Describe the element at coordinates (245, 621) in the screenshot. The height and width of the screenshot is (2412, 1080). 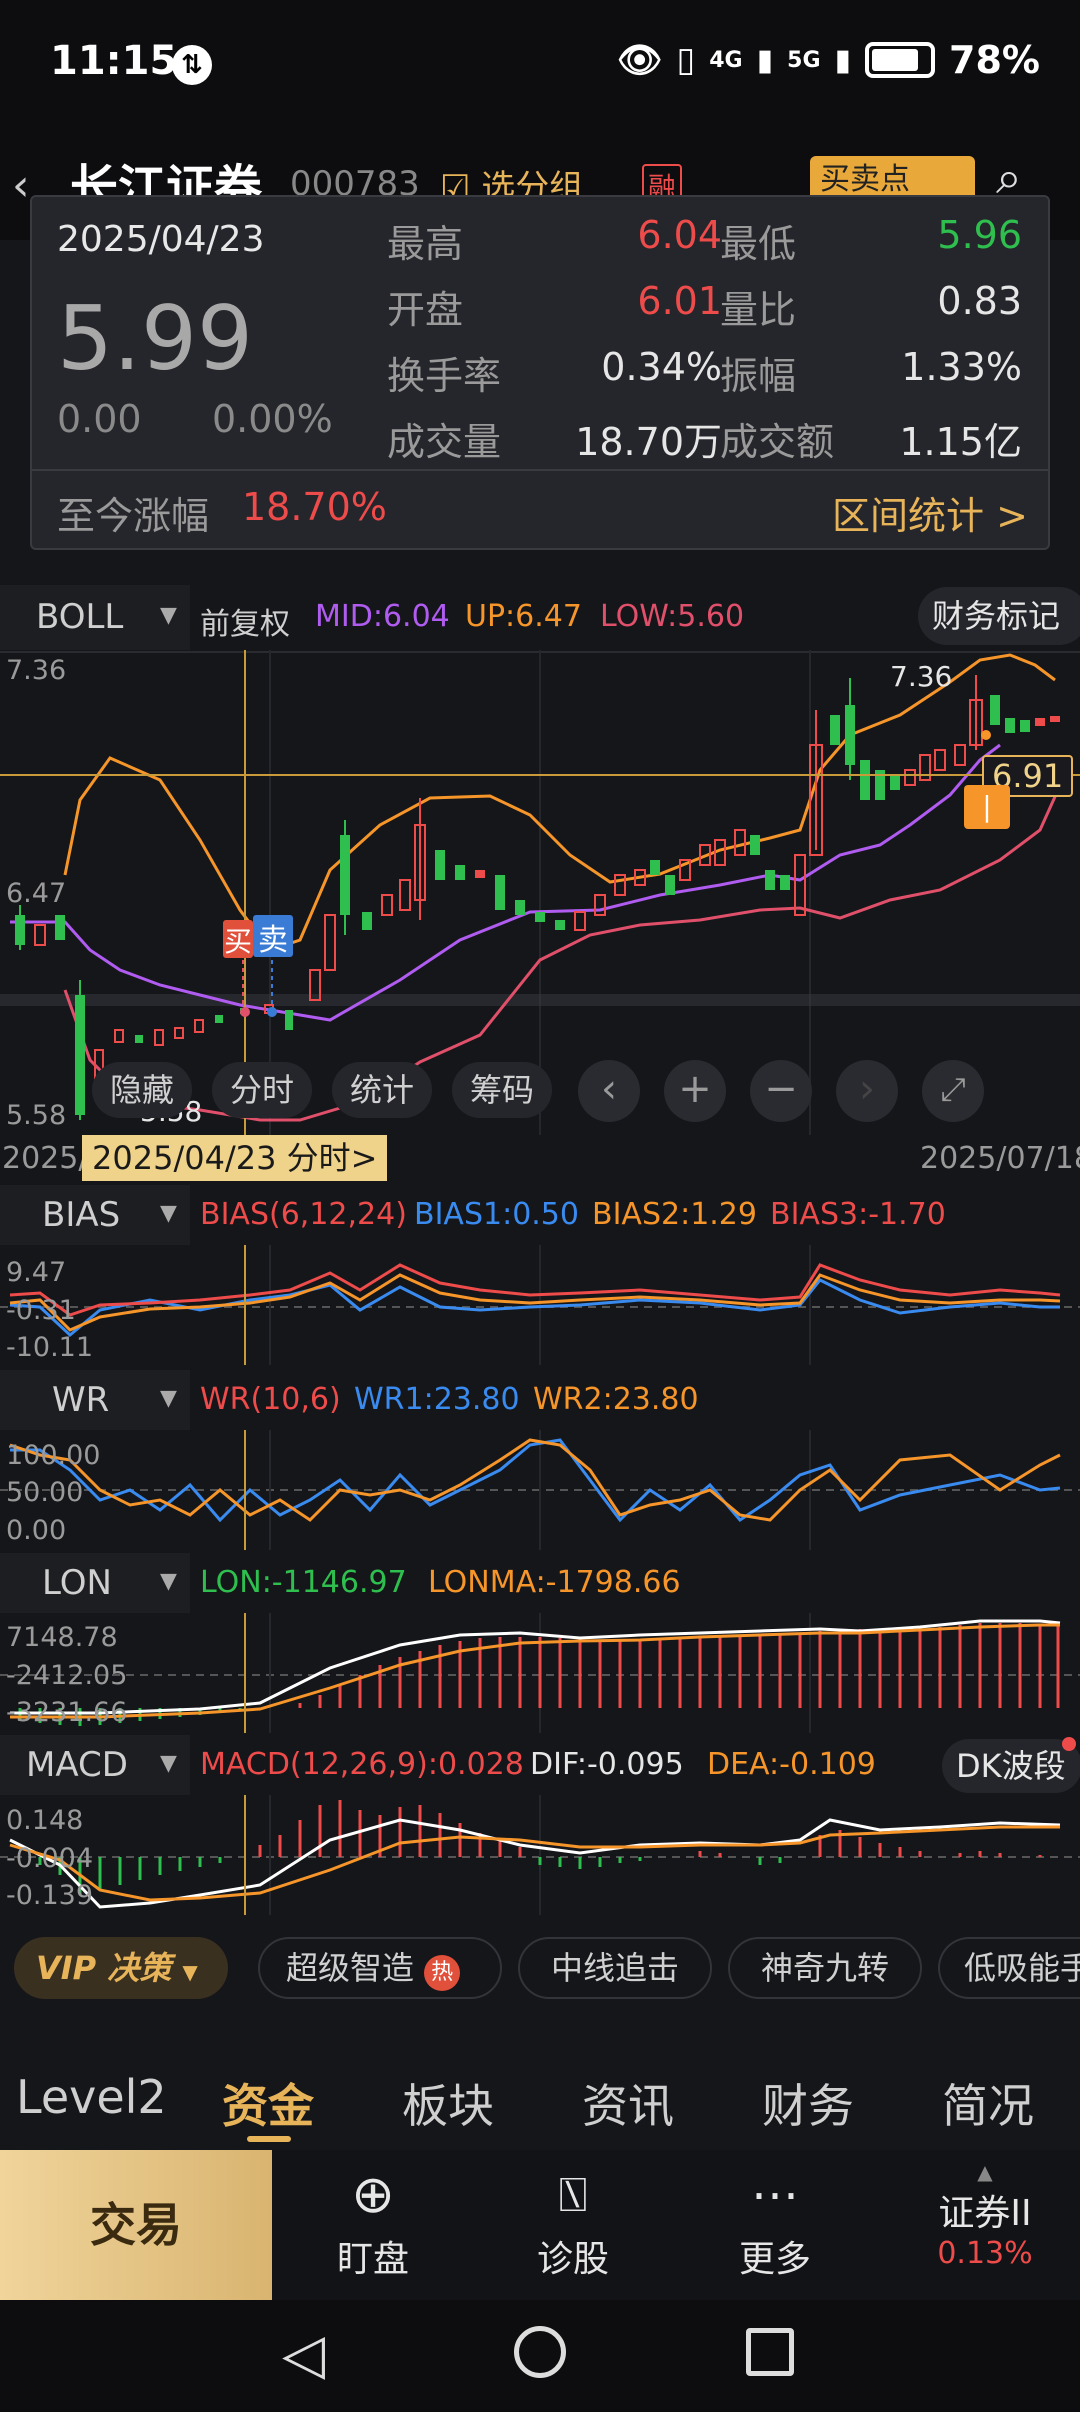
I see `adjust-label: 前复权` at that location.